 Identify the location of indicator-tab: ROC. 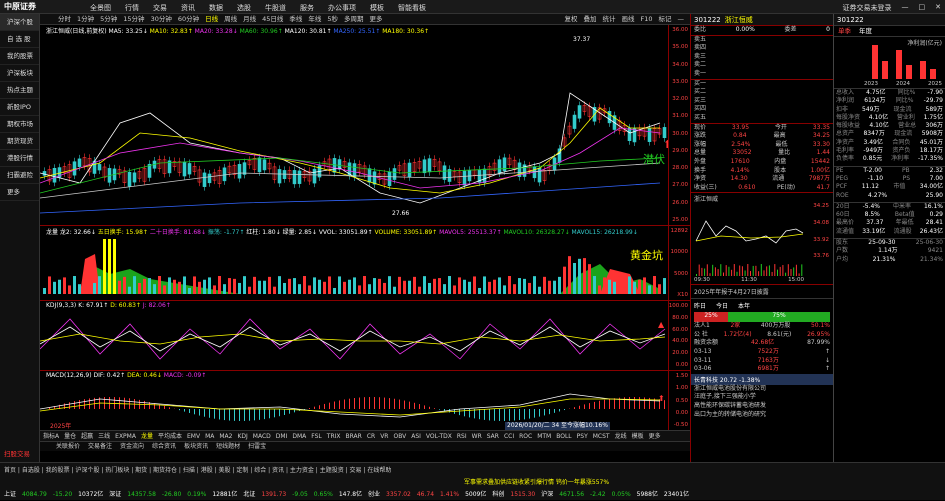
(525, 436).